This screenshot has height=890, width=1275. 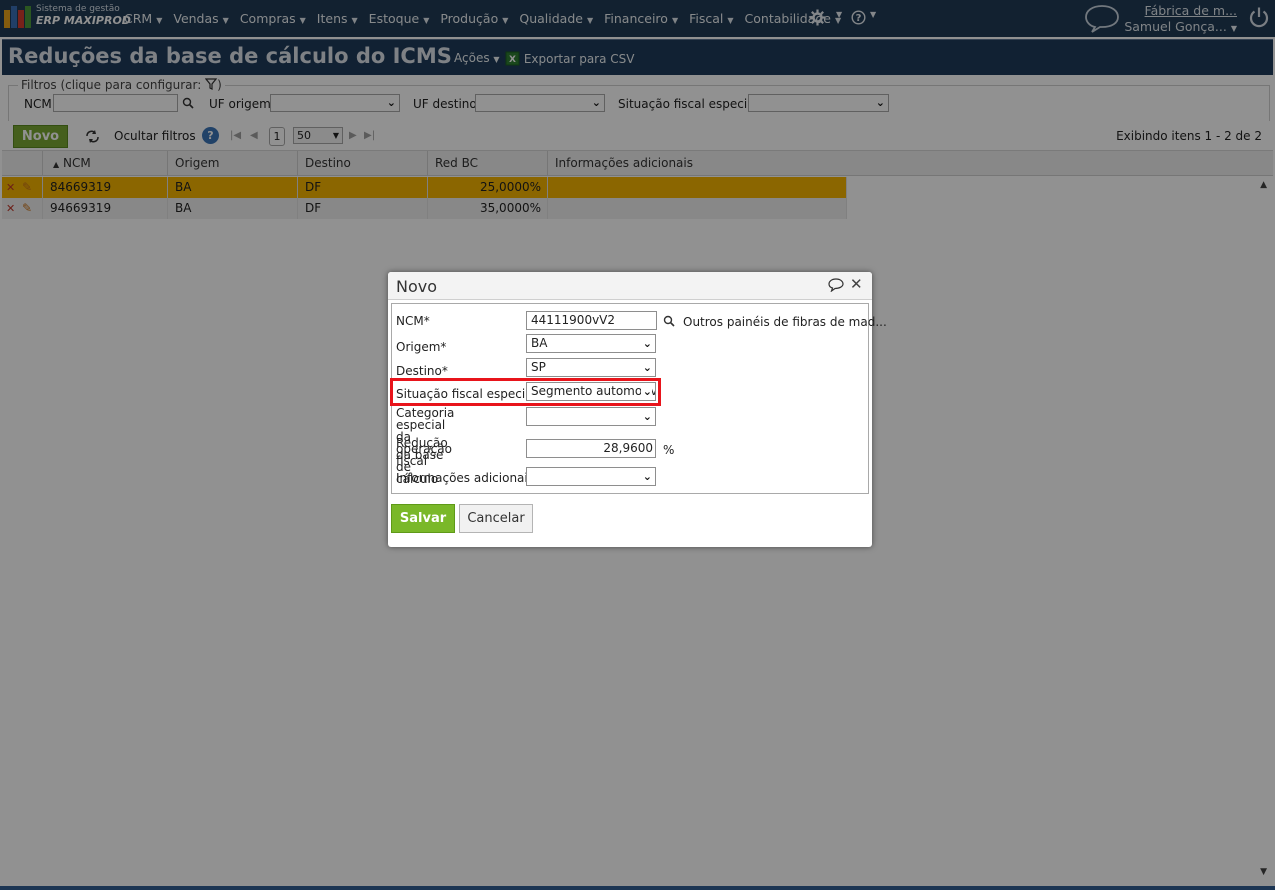 I want to click on categoria-select: ⌄, so click(x=591, y=416).